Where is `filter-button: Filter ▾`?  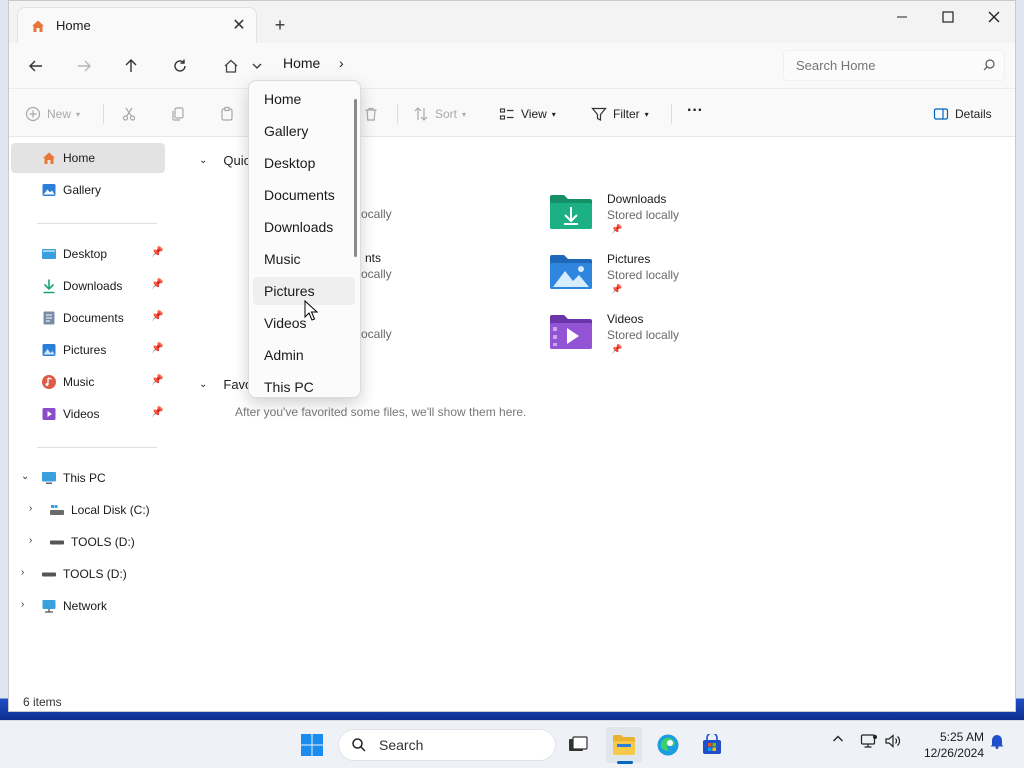
filter-button: Filter ▾ is located at coordinates (620, 114).